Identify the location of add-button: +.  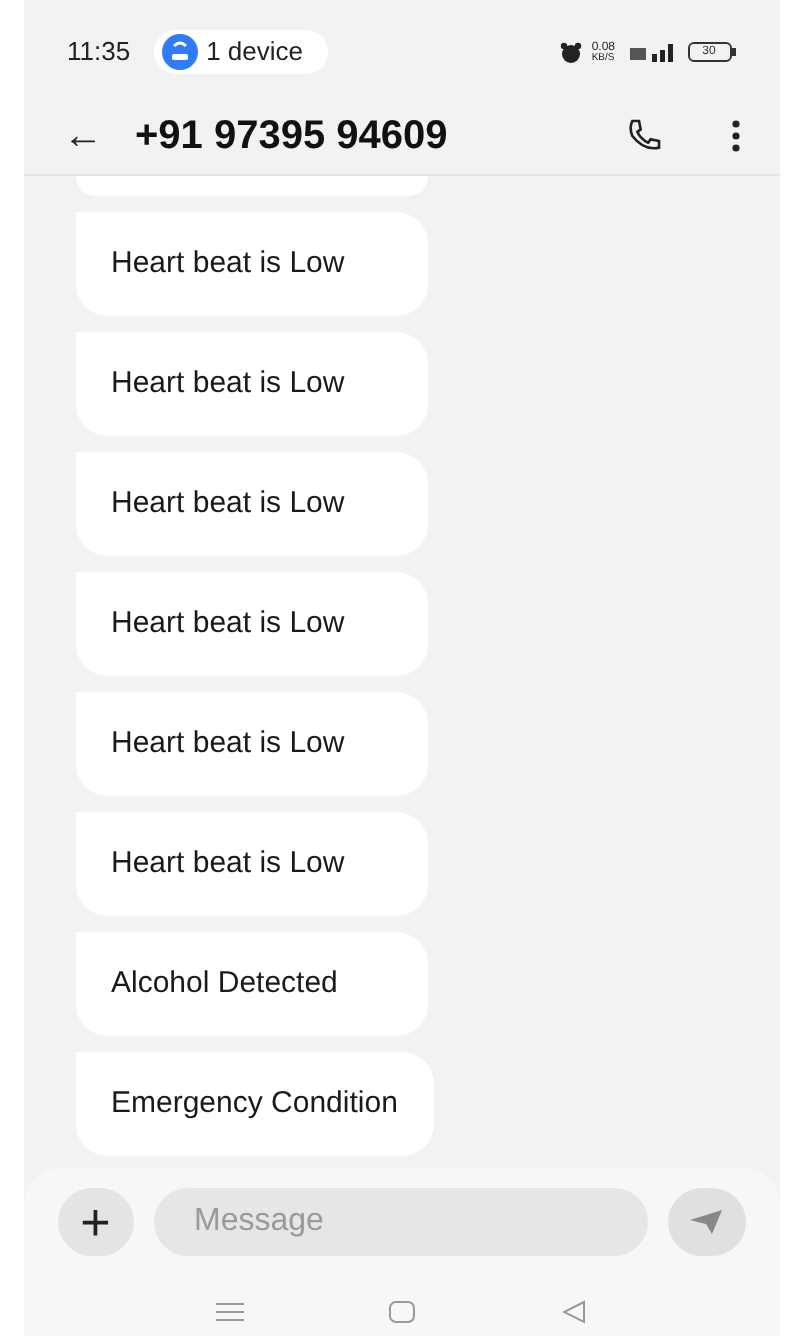
(95, 1222).